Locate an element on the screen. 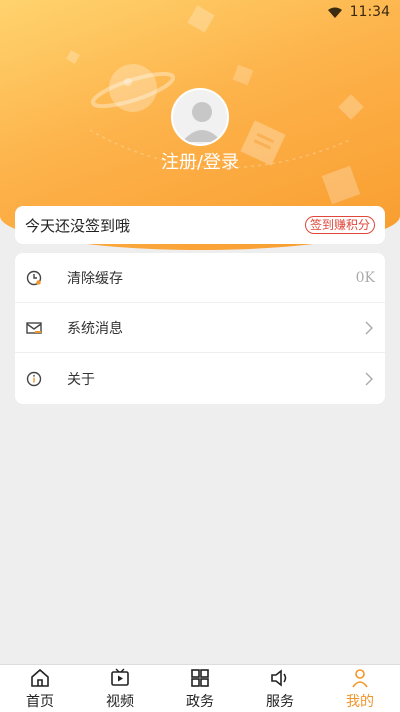  tab-government: 政务 is located at coordinates (200, 688).